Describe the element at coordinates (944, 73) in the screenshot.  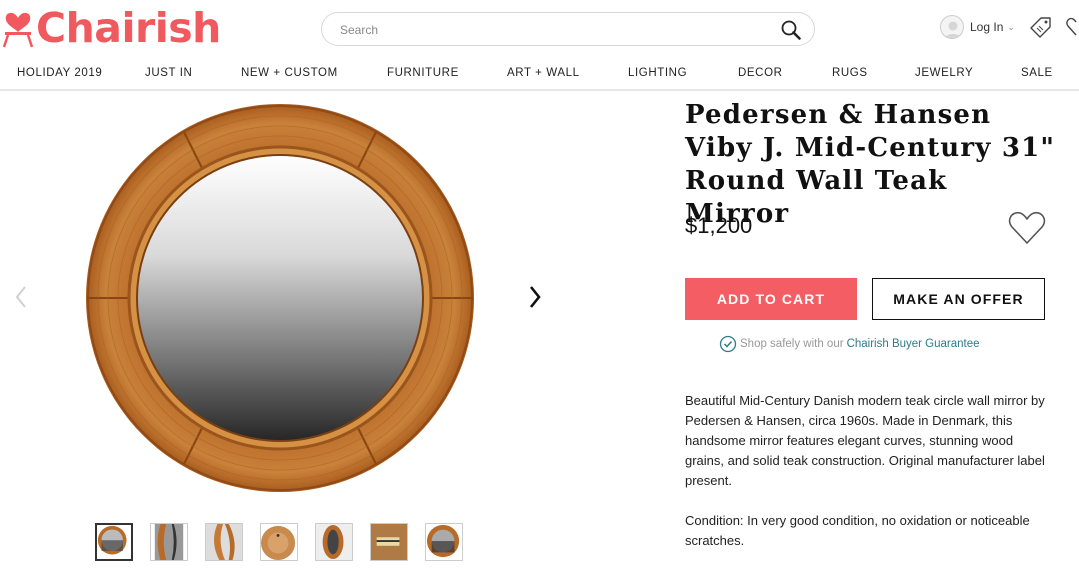
I see `nav-item-jewelry: JEWELRY` at that location.